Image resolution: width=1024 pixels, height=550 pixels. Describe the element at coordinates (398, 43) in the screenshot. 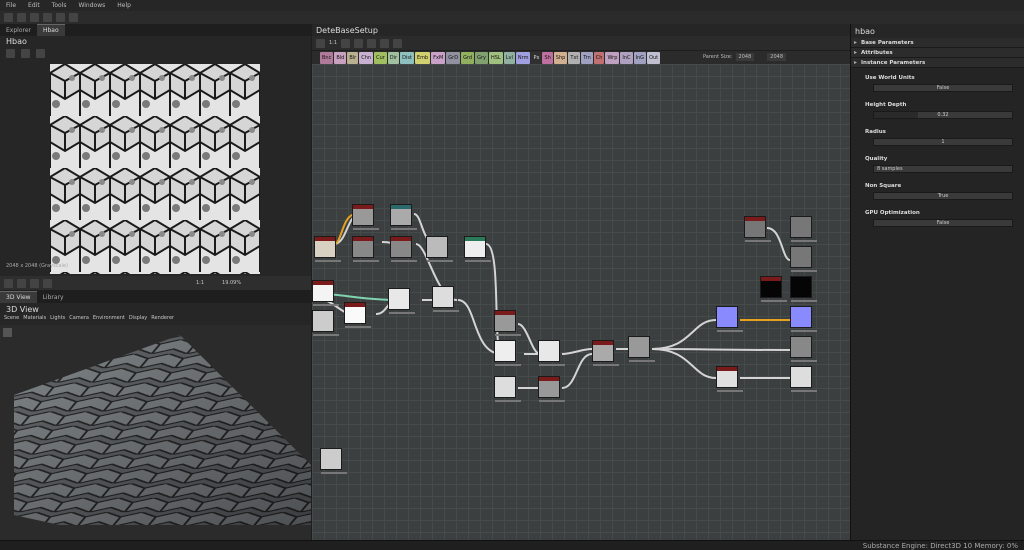

I see `settings-icon` at that location.